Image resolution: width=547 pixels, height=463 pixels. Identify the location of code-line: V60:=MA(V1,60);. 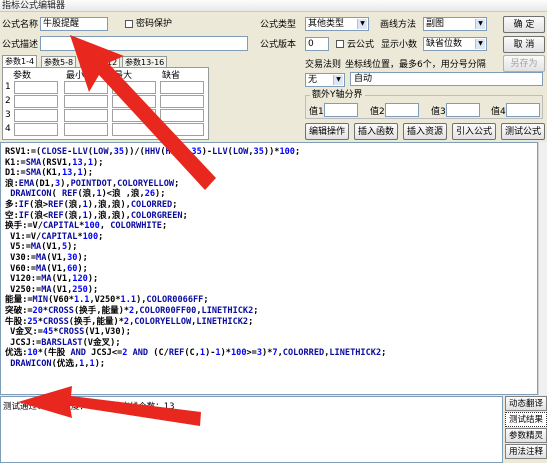
(46, 268).